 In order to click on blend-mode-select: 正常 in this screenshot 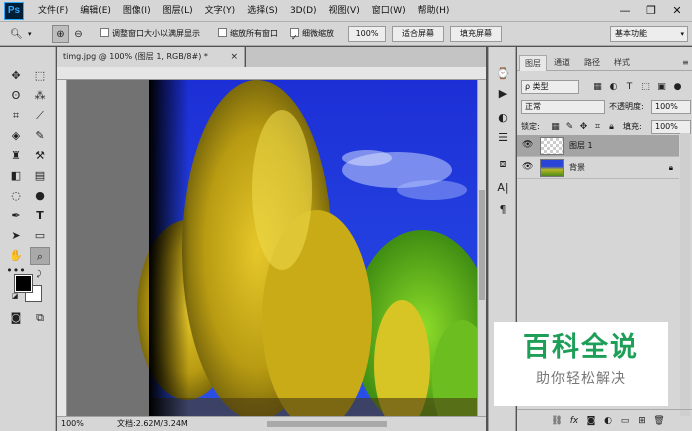, I will do `click(563, 107)`.